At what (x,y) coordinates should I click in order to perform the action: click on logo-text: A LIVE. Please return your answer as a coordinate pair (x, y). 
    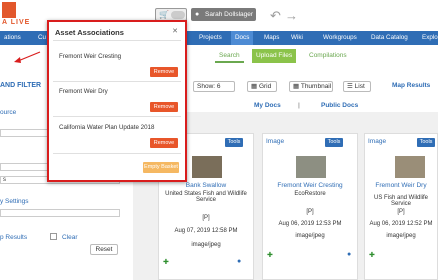
    Looking at the image, I should click on (16, 22).